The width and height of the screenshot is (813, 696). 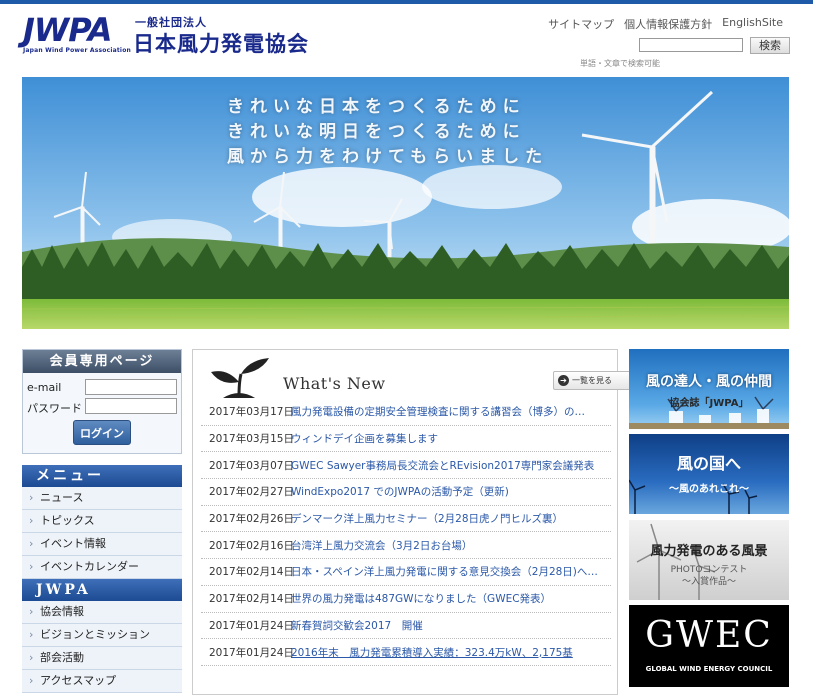 What do you see at coordinates (54, 408) in the screenshot?
I see `password-label: パスワード` at bounding box center [54, 408].